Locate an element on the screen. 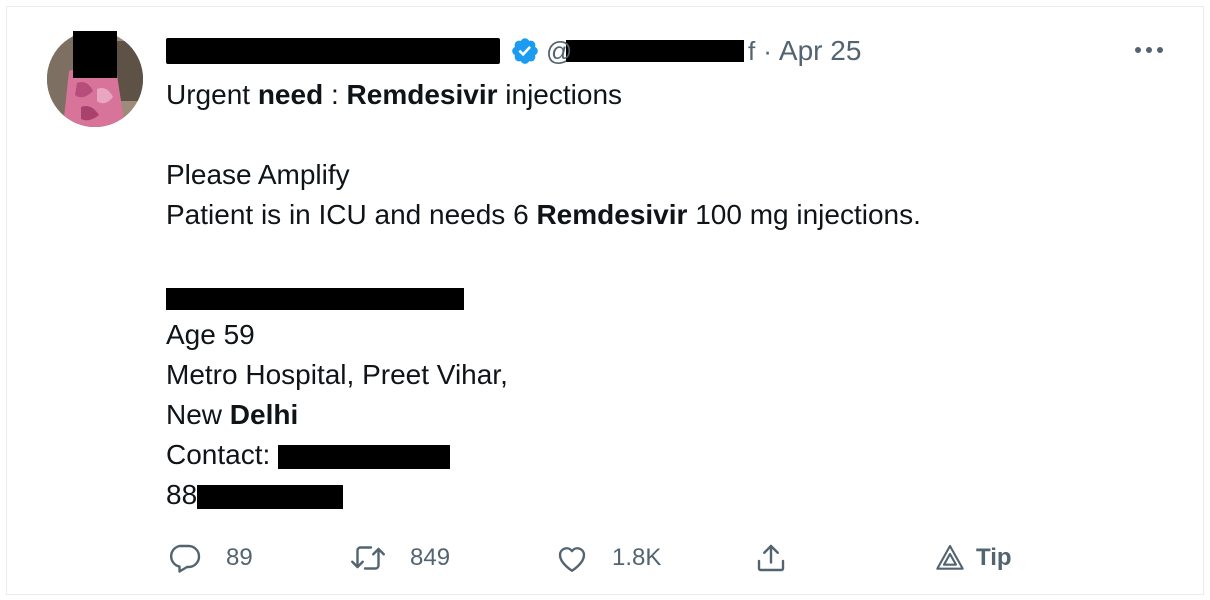 The height and width of the screenshot is (600, 1210). city-line: New Delhi is located at coordinates (232, 414).